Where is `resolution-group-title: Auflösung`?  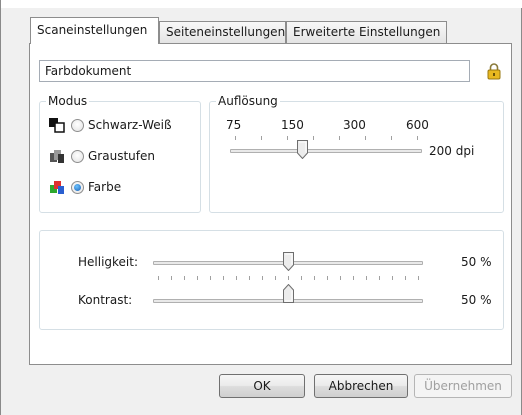 resolution-group-title: Auflösung is located at coordinates (248, 101).